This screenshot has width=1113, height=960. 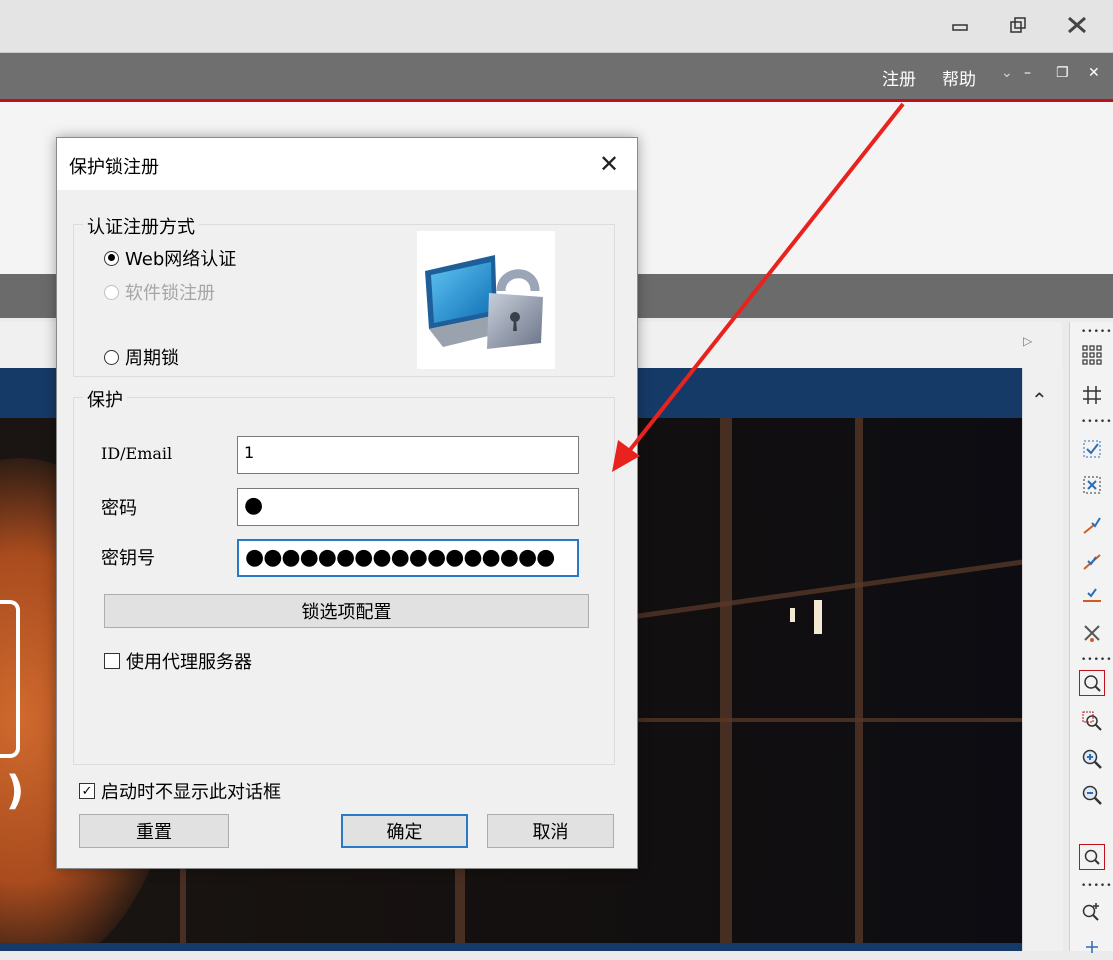 I want to click on dialog-close-icon: ✕, so click(x=609, y=164).